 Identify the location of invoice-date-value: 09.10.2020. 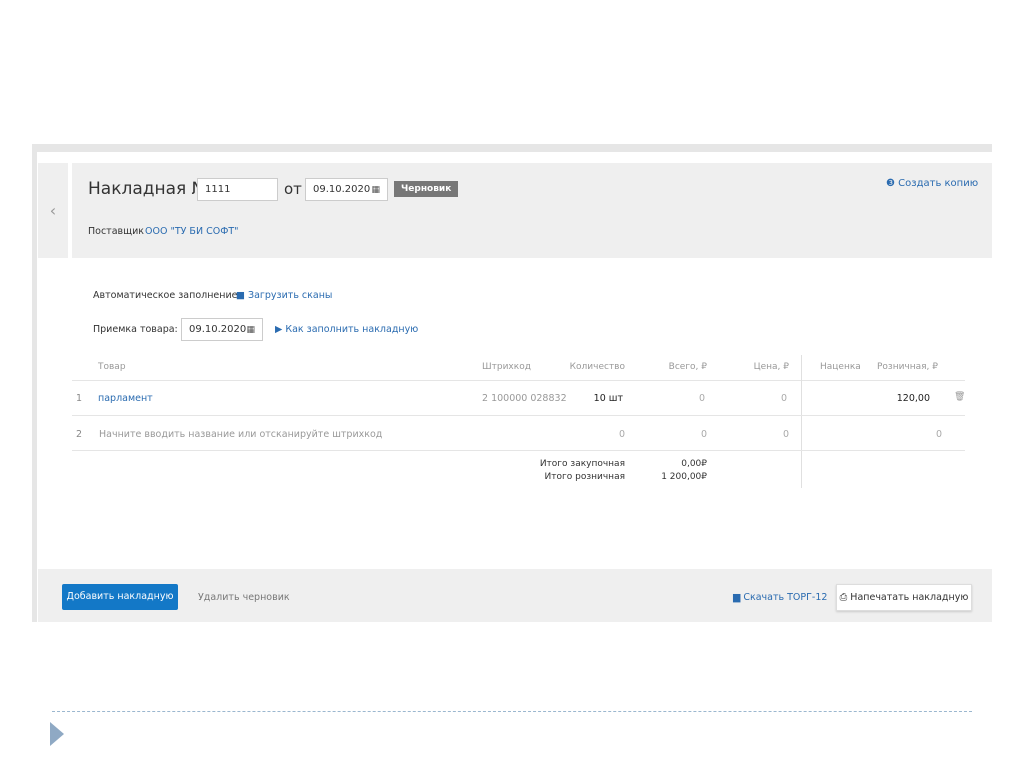
(342, 189).